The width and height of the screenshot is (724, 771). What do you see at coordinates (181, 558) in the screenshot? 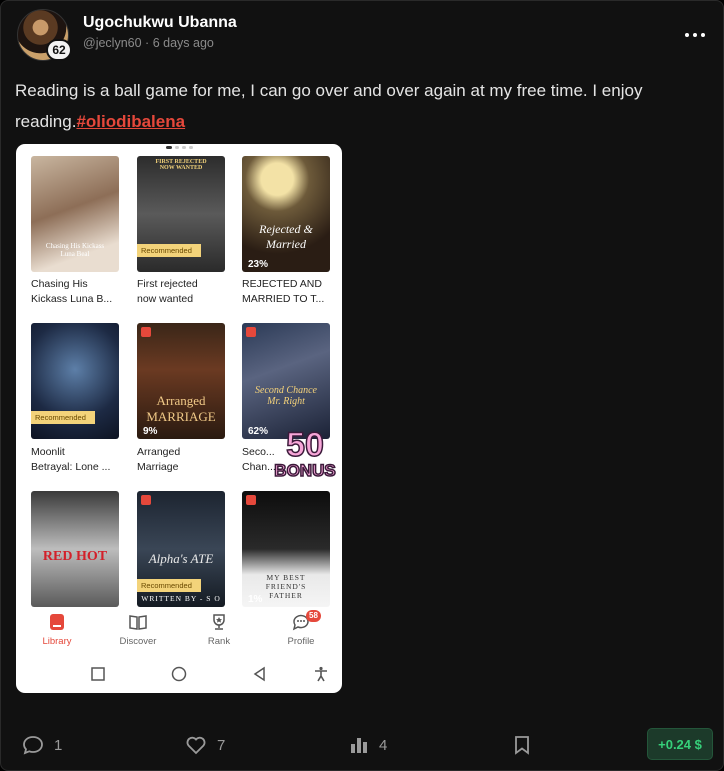
I see `cover-title: Alpha's ATE` at bounding box center [181, 558].